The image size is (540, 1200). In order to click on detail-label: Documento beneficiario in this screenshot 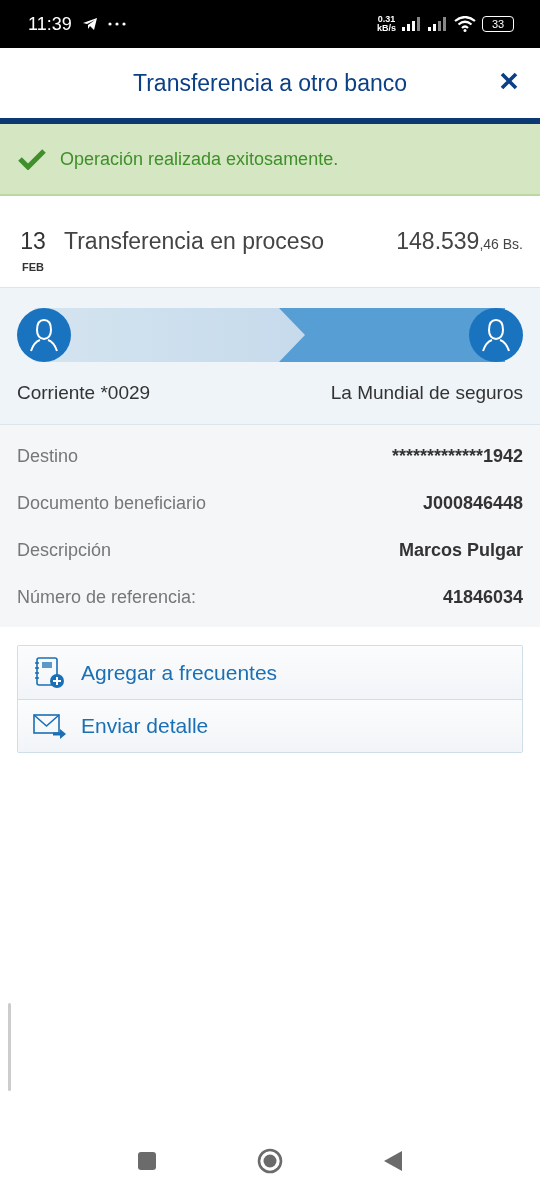, I will do `click(112, 503)`.